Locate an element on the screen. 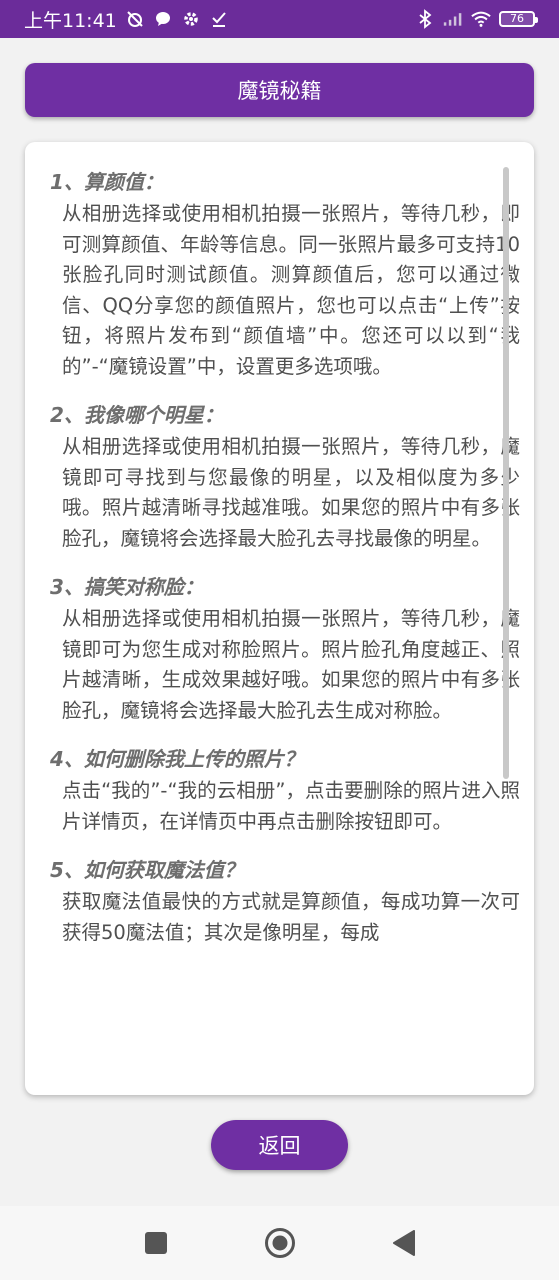  alarm-off-icon is located at coordinates (135, 19).